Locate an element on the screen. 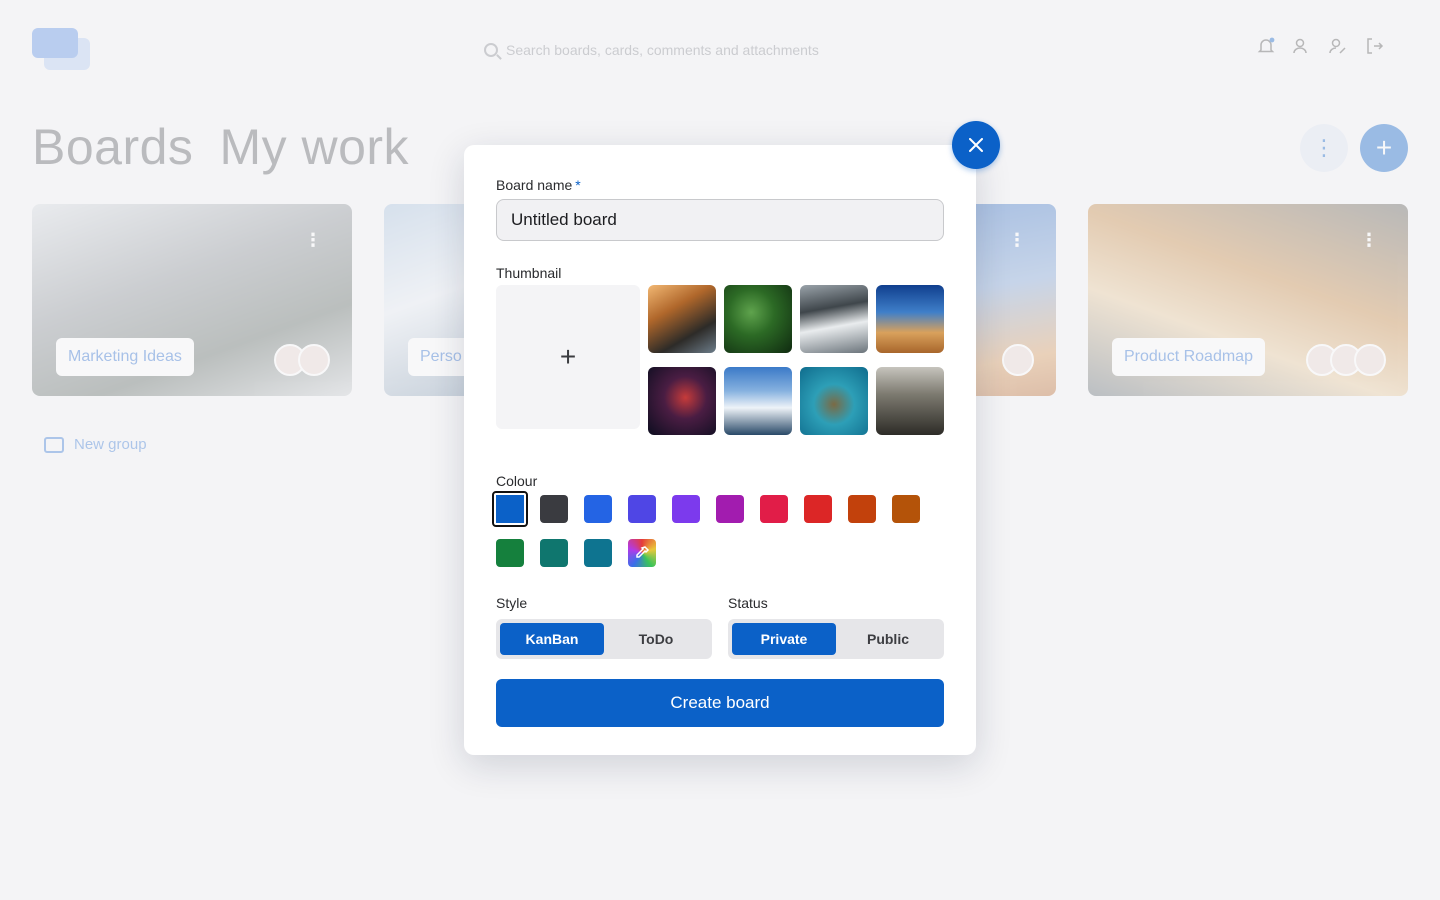  thumbnail-green-leaf is located at coordinates (758, 319).